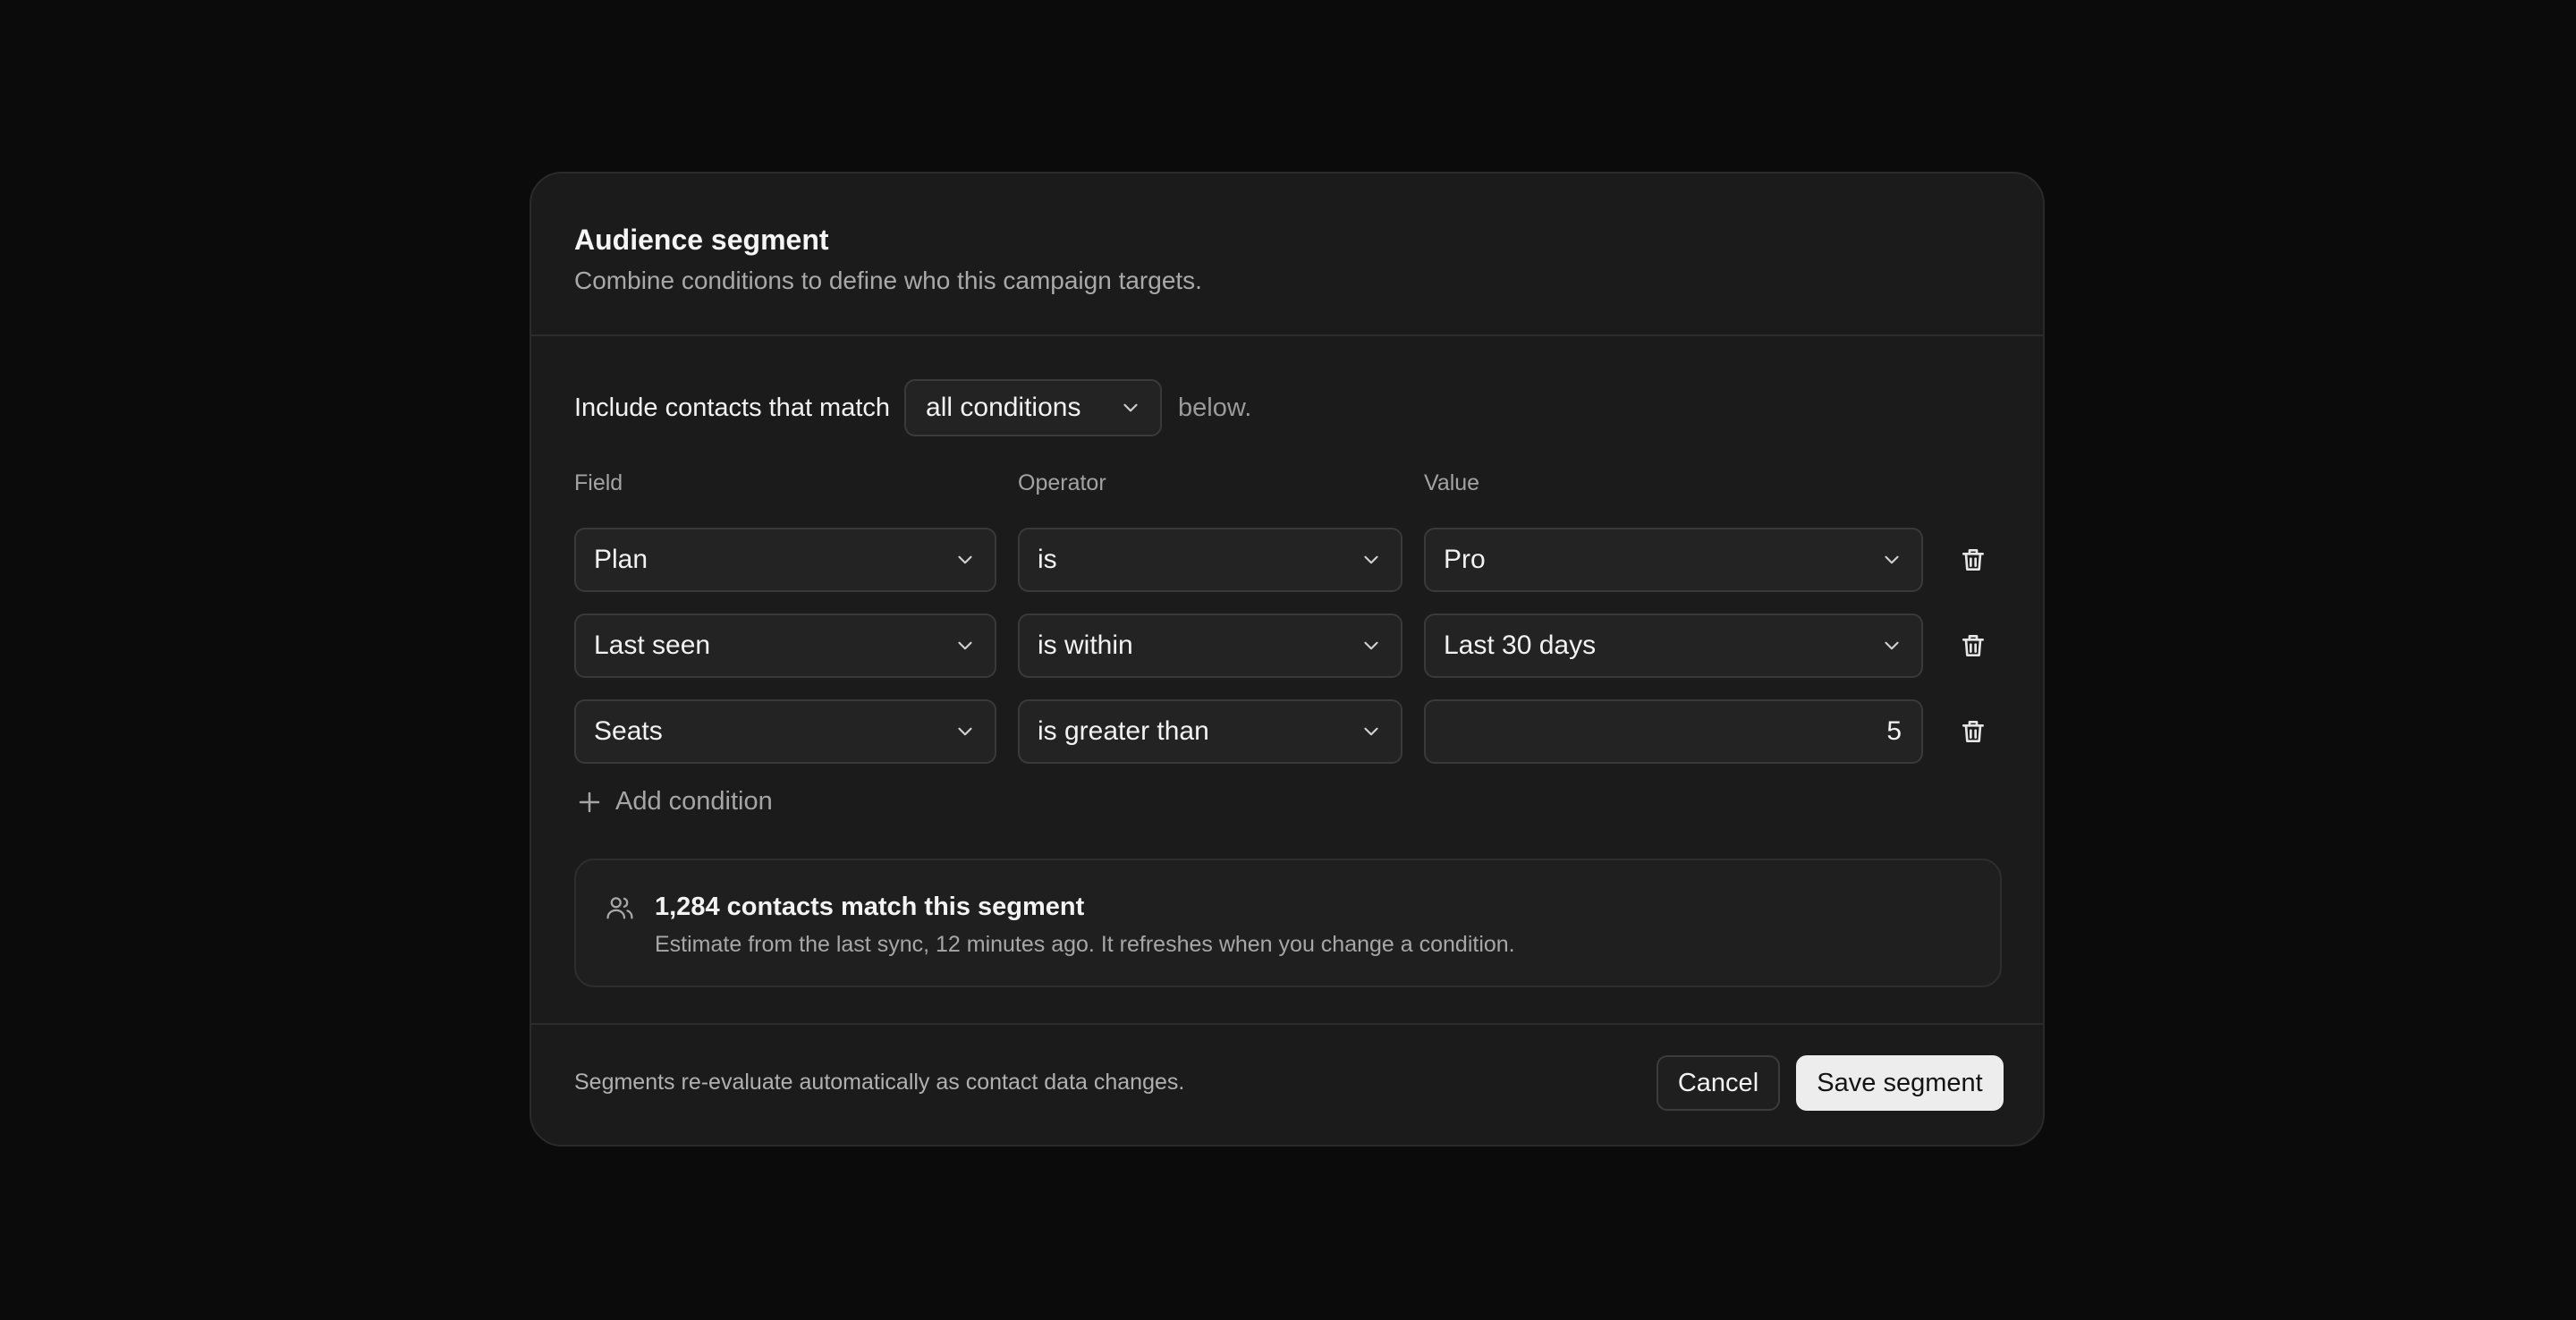  What do you see at coordinates (1520, 645) in the screenshot?
I see `value-select-value: Last 30 days` at bounding box center [1520, 645].